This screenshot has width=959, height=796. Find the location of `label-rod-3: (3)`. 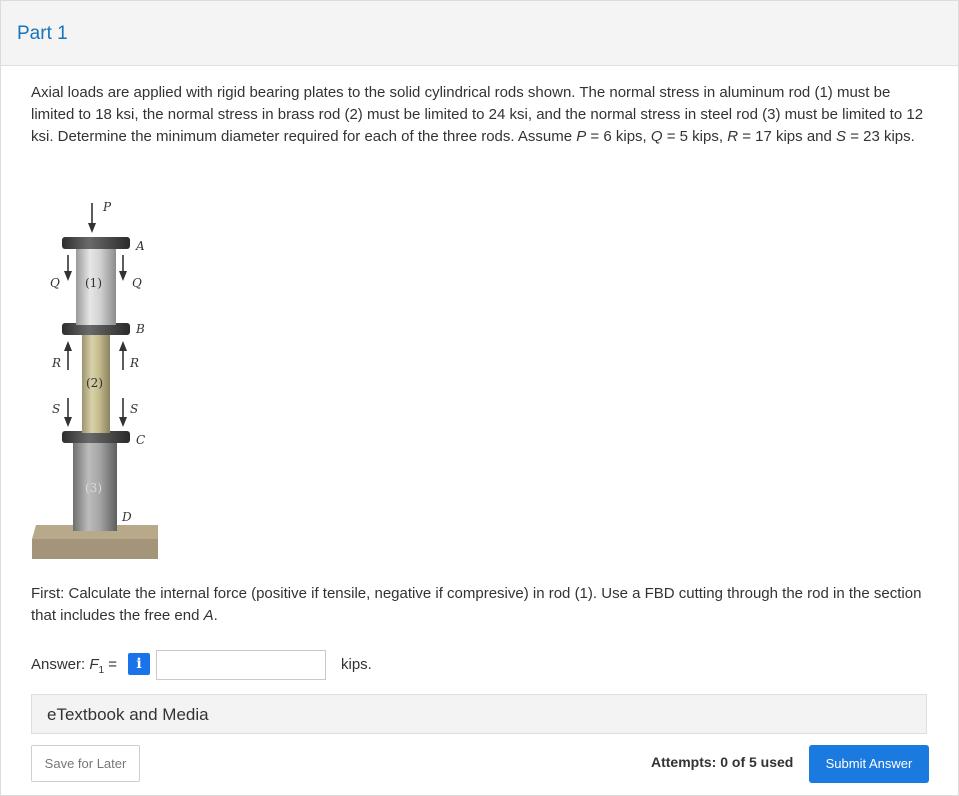

label-rod-3: (3) is located at coordinates (93, 488).